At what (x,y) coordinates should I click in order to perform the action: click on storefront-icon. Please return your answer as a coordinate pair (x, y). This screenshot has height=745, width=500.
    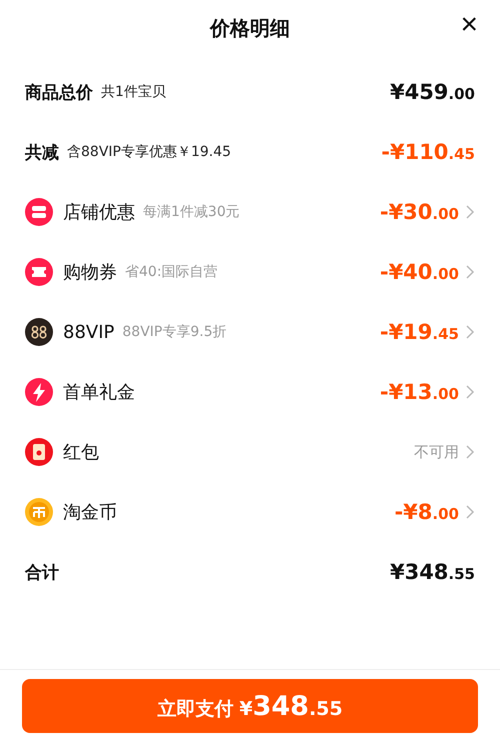
    Looking at the image, I should click on (39, 212).